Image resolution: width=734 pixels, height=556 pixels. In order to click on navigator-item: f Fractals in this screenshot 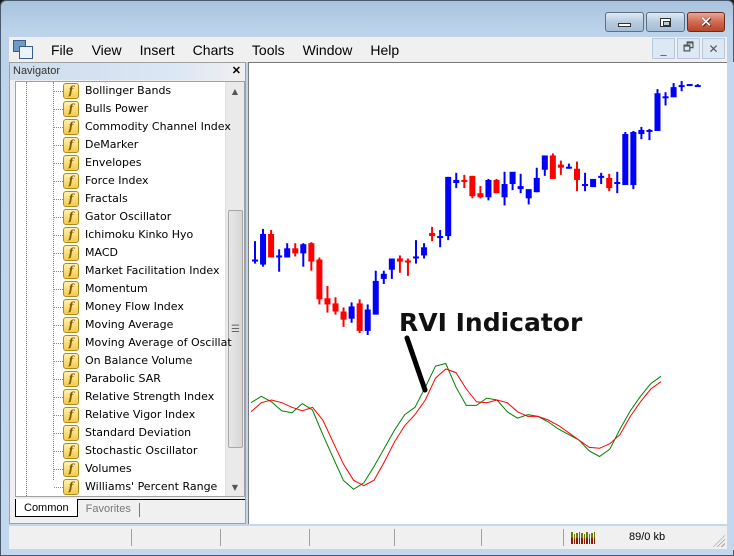, I will do `click(120, 199)`.